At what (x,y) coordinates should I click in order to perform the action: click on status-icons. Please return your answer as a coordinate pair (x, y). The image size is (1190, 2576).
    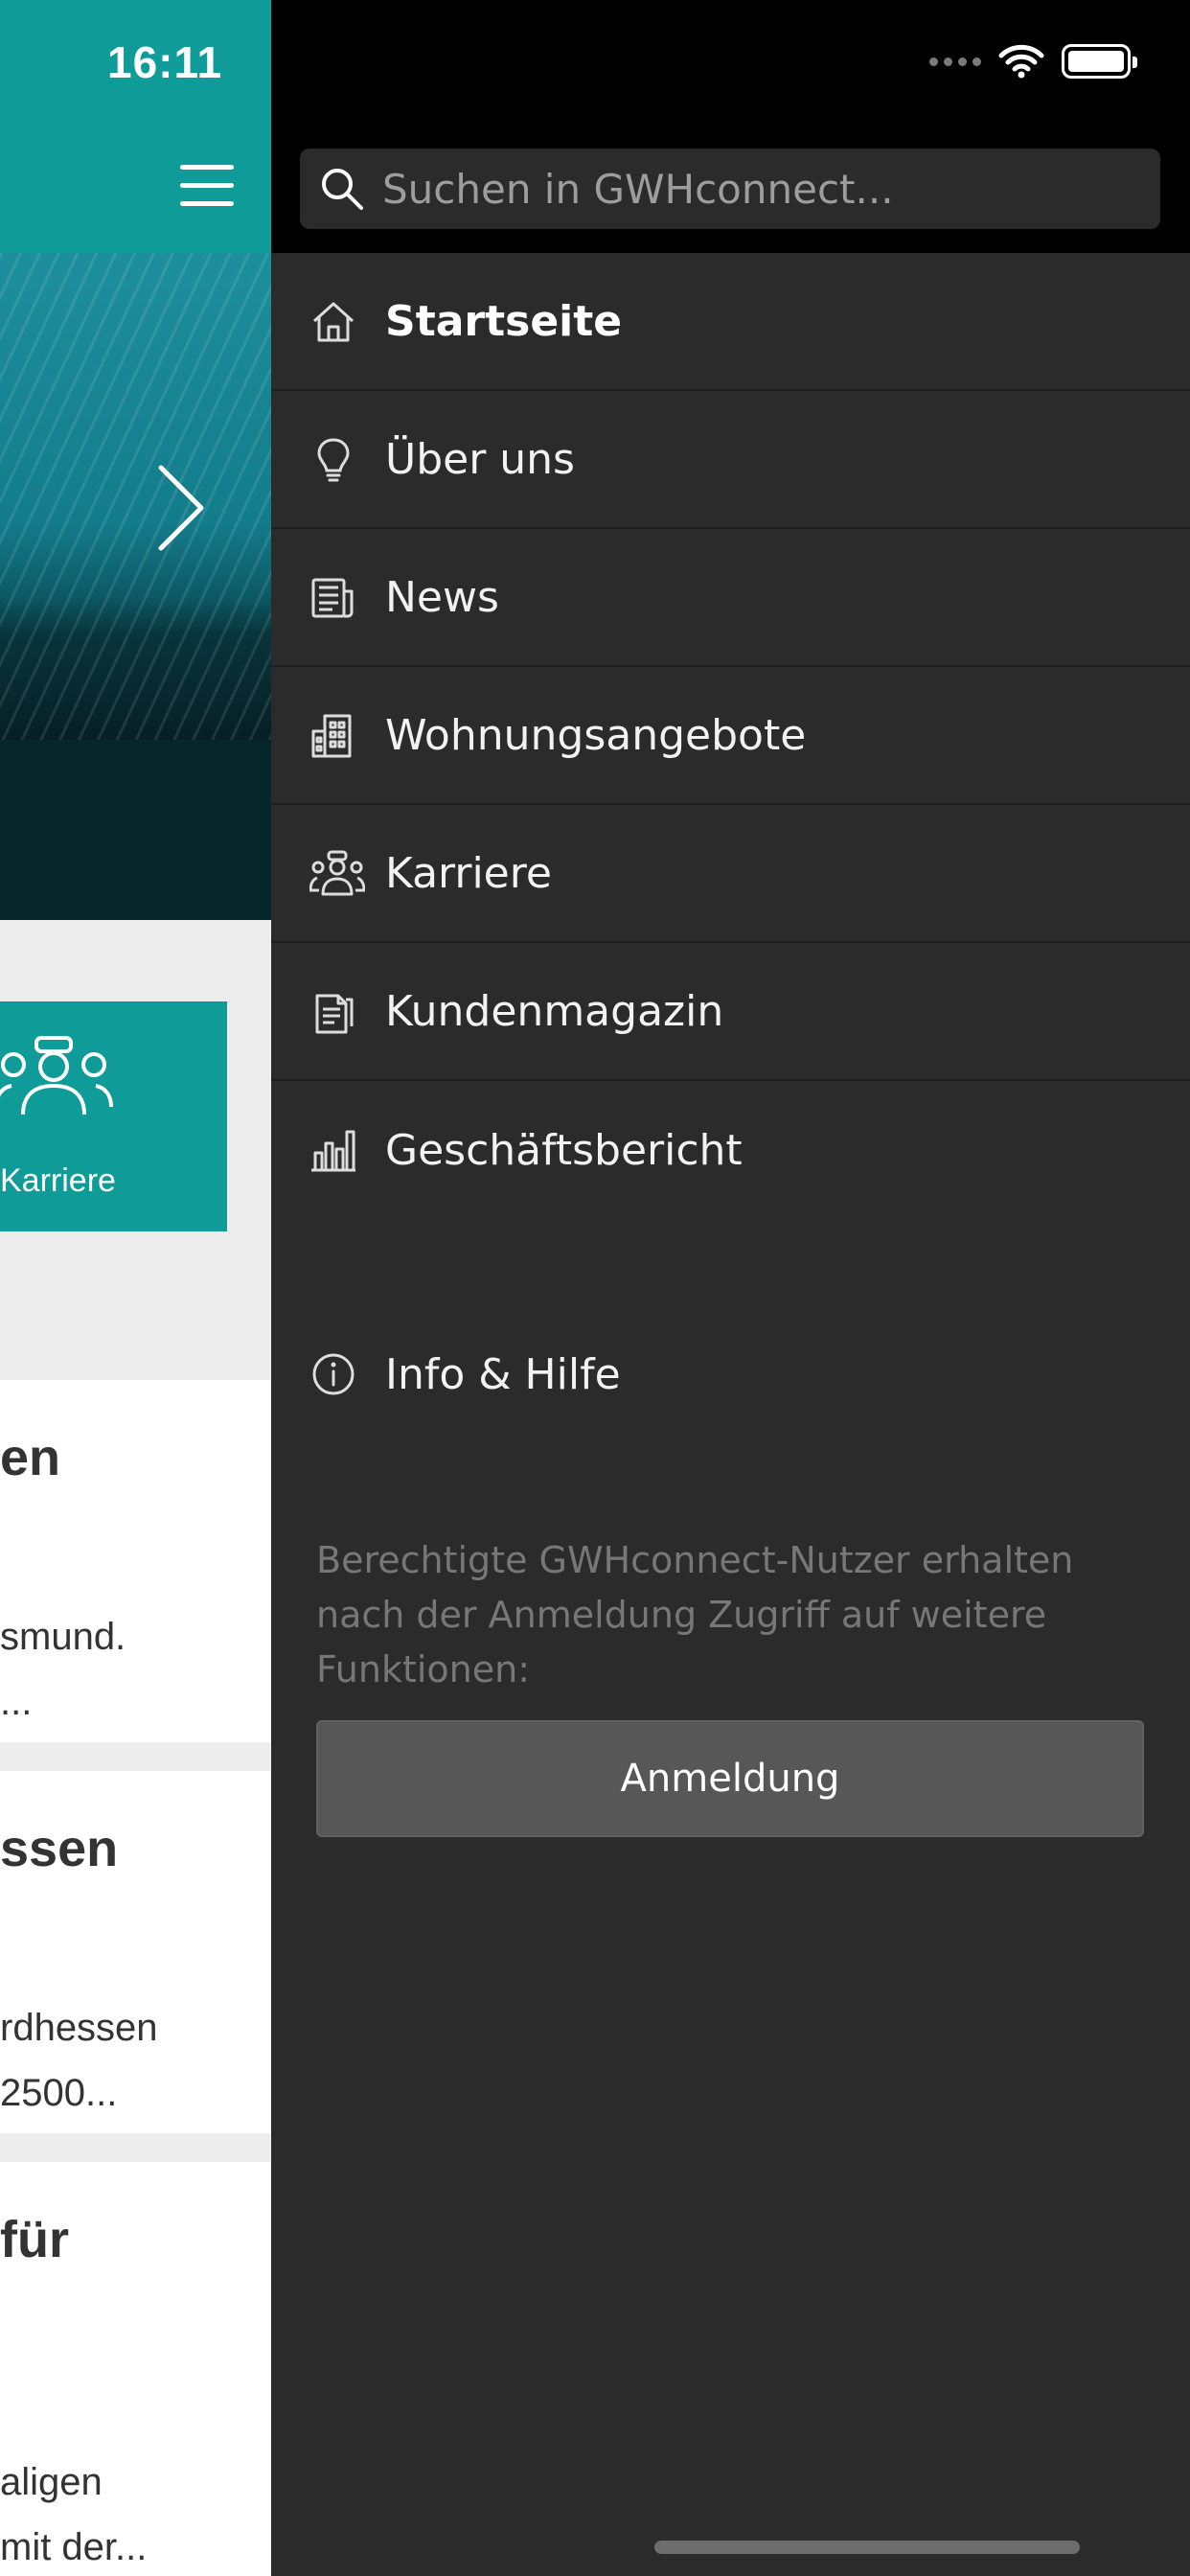
    Looking at the image, I should click on (1033, 62).